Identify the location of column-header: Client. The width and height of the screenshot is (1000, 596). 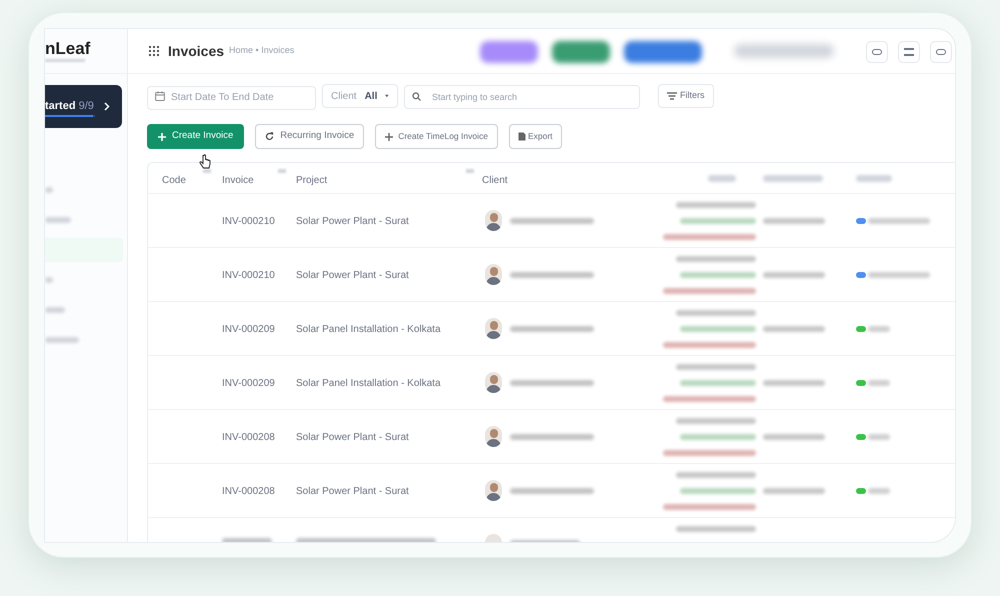
(495, 180).